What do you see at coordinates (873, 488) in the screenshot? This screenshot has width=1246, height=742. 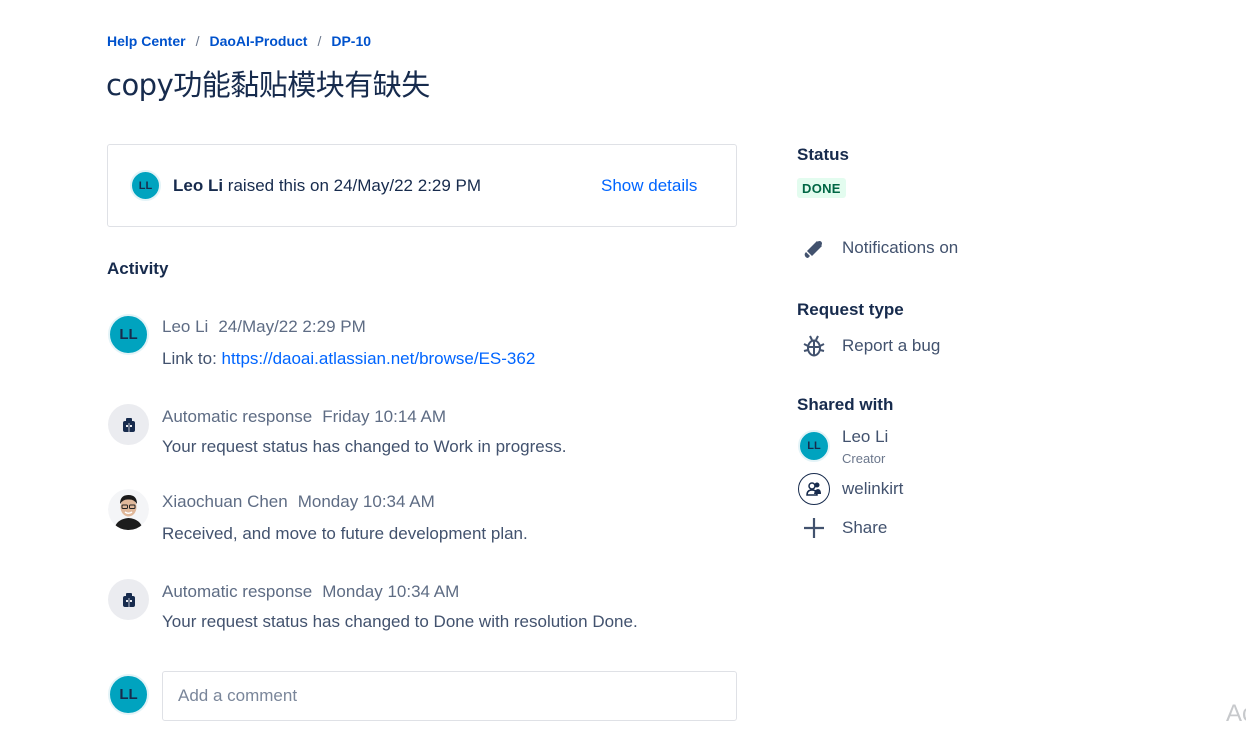 I see `shared-group-name: welinkirt` at bounding box center [873, 488].